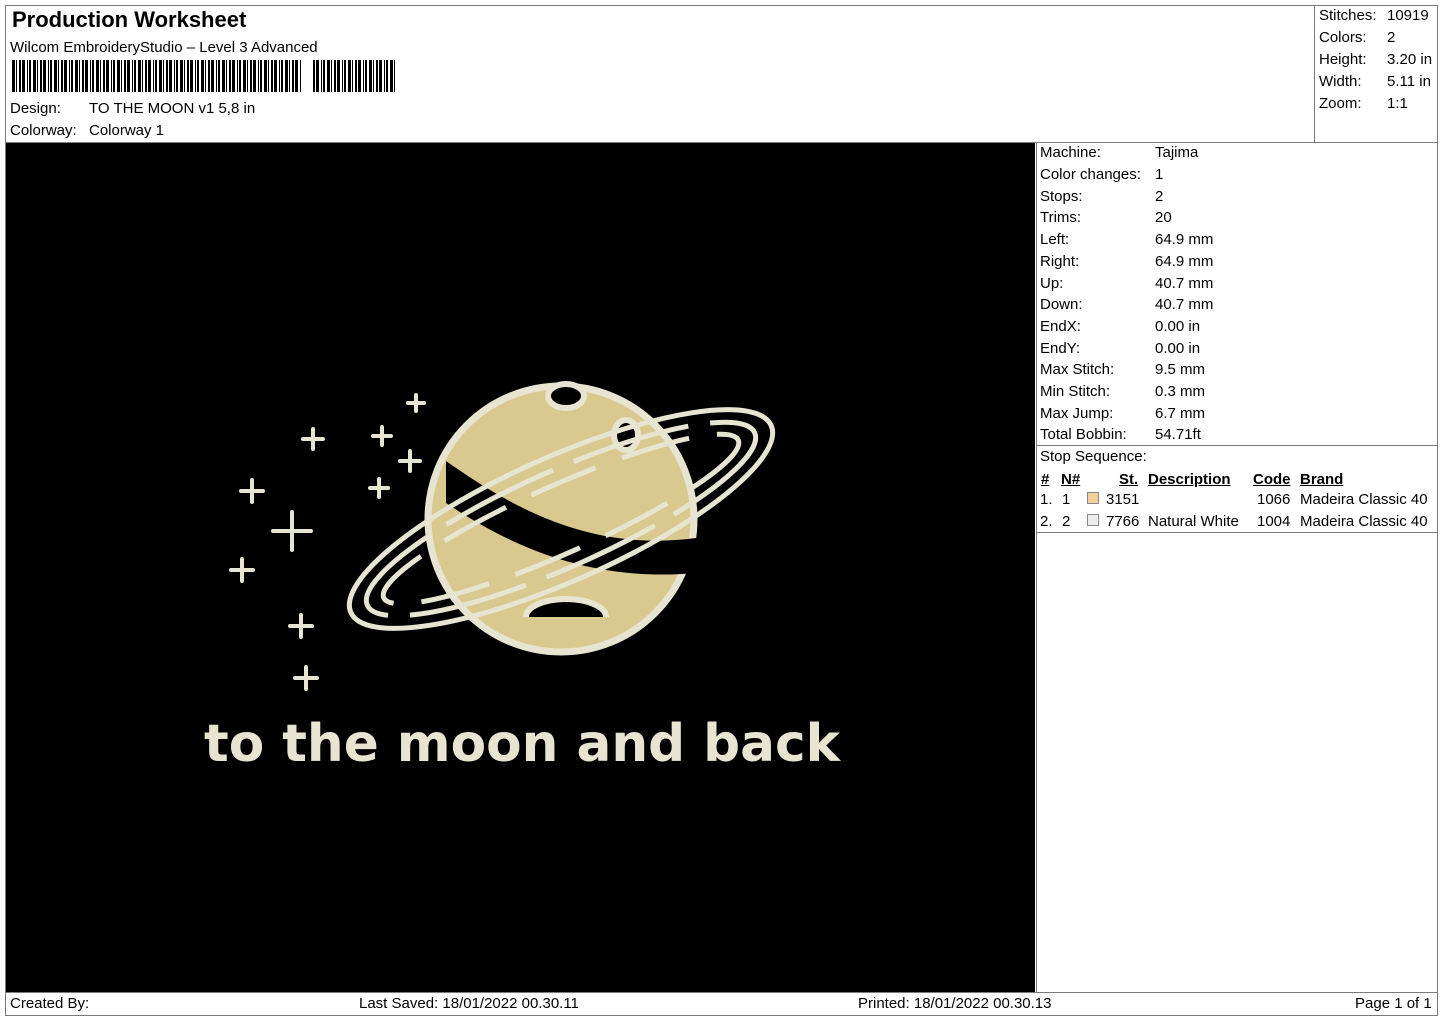  What do you see at coordinates (1408, 15) in the screenshot?
I see `summary-value: 10919` at bounding box center [1408, 15].